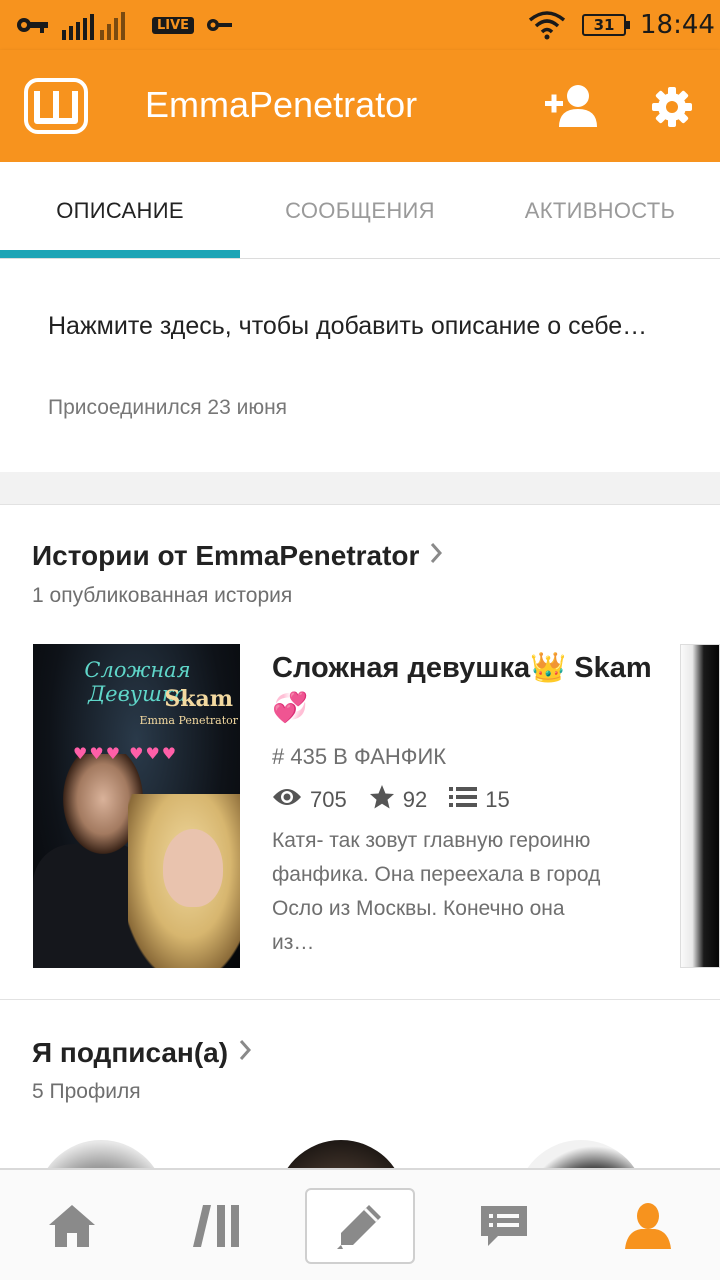  What do you see at coordinates (386, 800) in the screenshot?
I see `star-icon` at bounding box center [386, 800].